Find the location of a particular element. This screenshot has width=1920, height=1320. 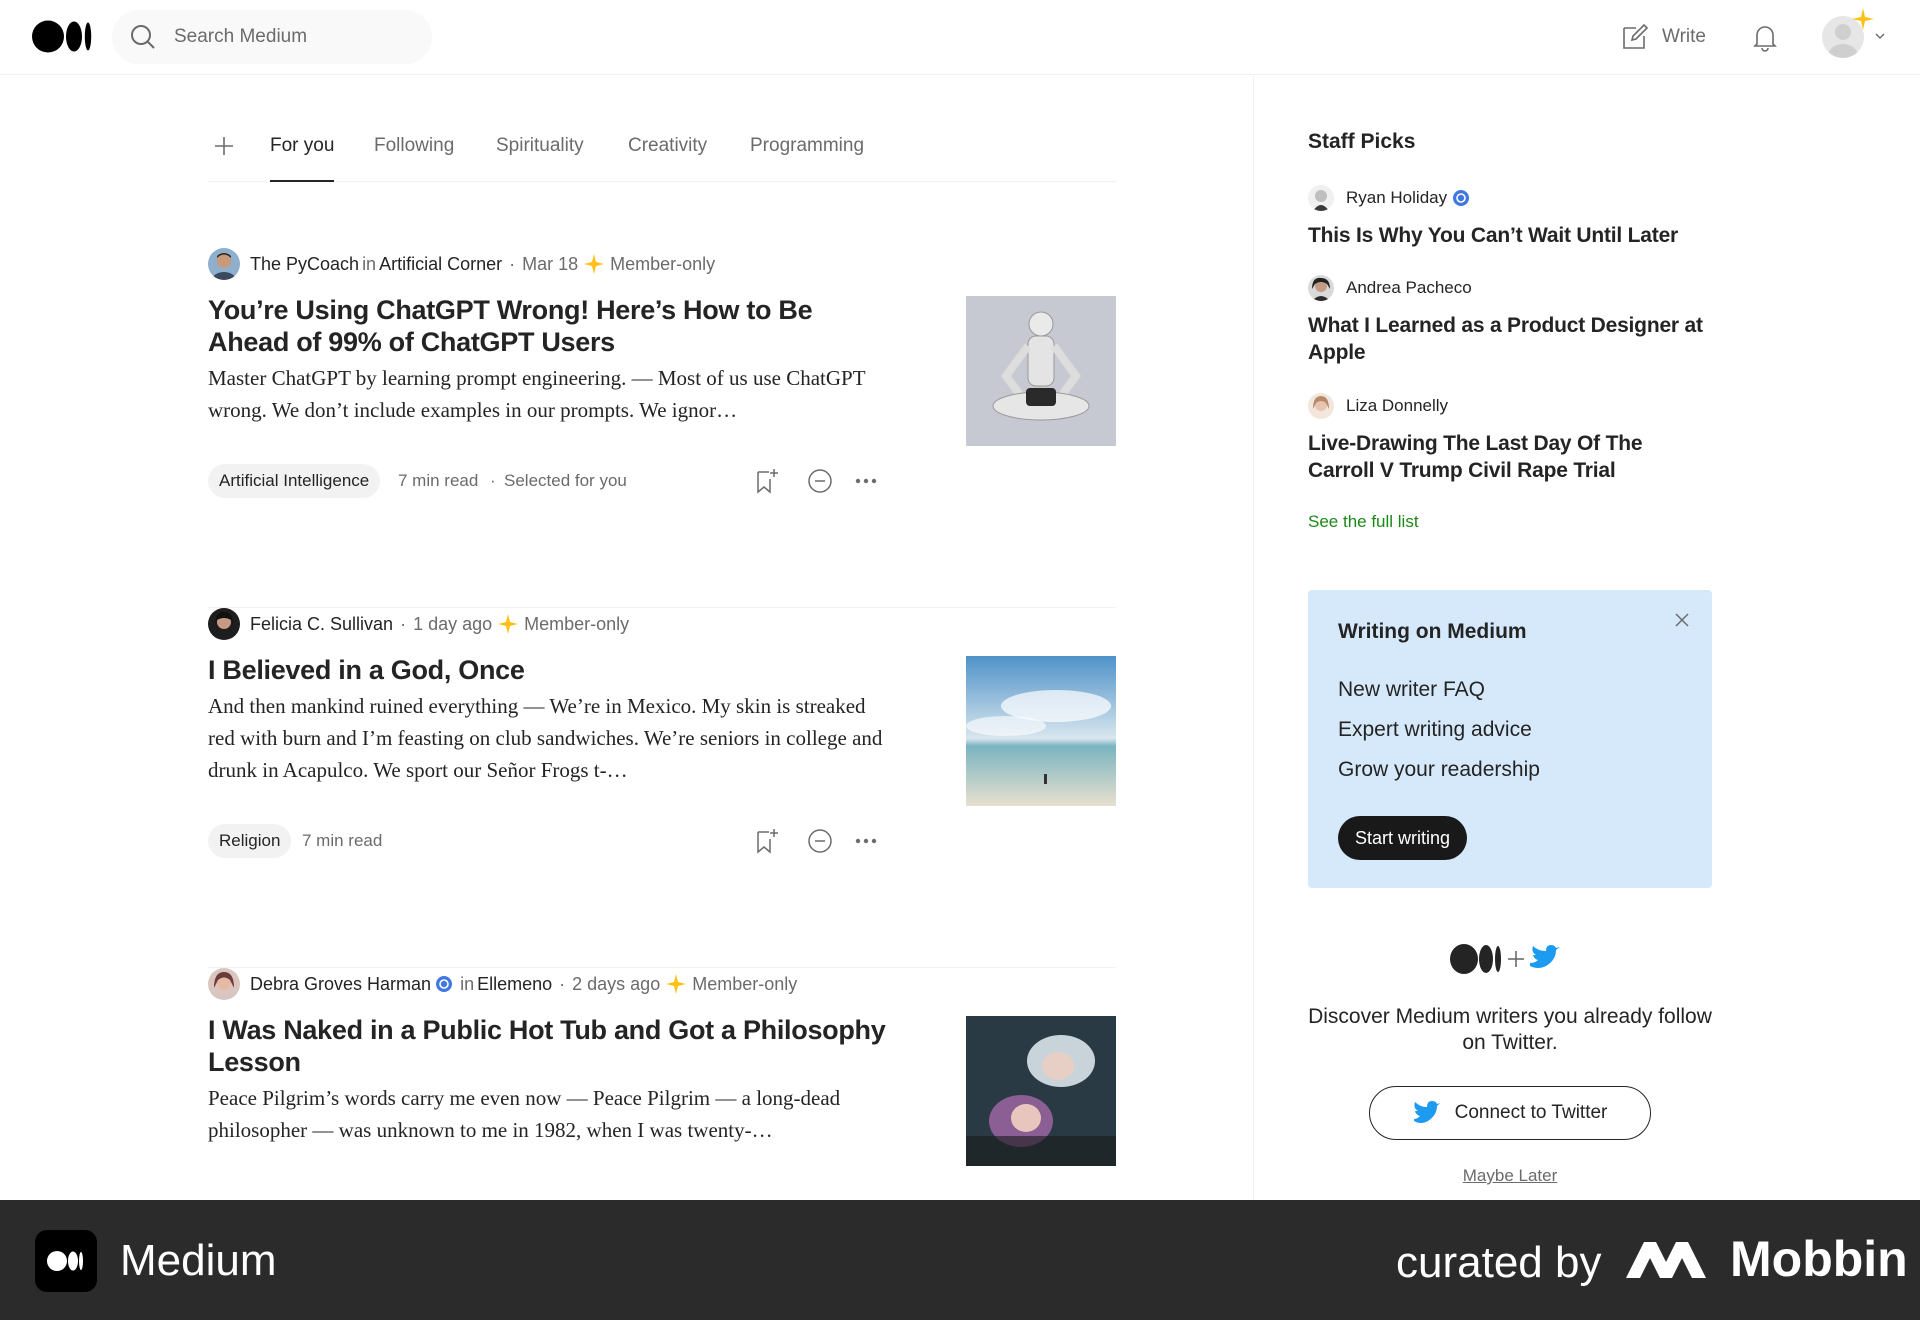

branding-footer: Medium curated by Mobbin is located at coordinates (960, 1260).